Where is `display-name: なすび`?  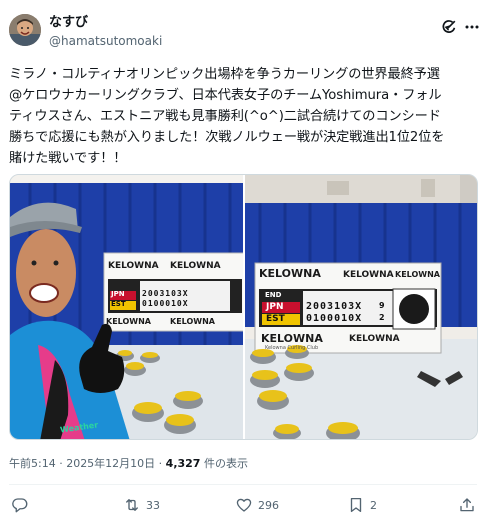 display-name: なすび is located at coordinates (105, 23).